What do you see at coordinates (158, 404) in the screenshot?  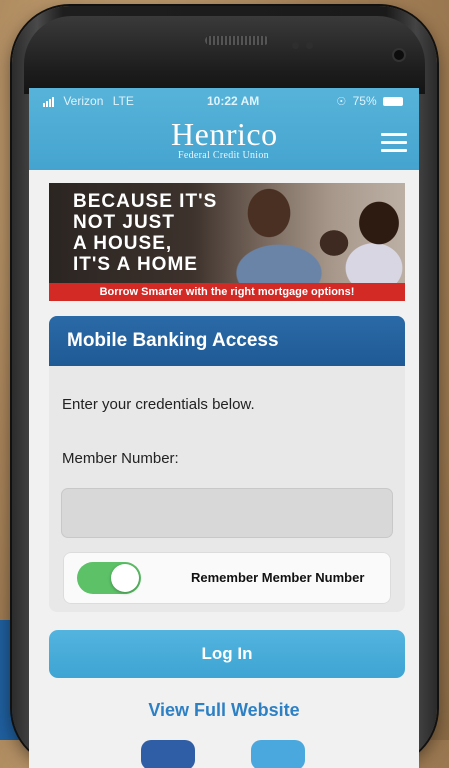 I see `credentials-instruction: Enter your credentials below.` at bounding box center [158, 404].